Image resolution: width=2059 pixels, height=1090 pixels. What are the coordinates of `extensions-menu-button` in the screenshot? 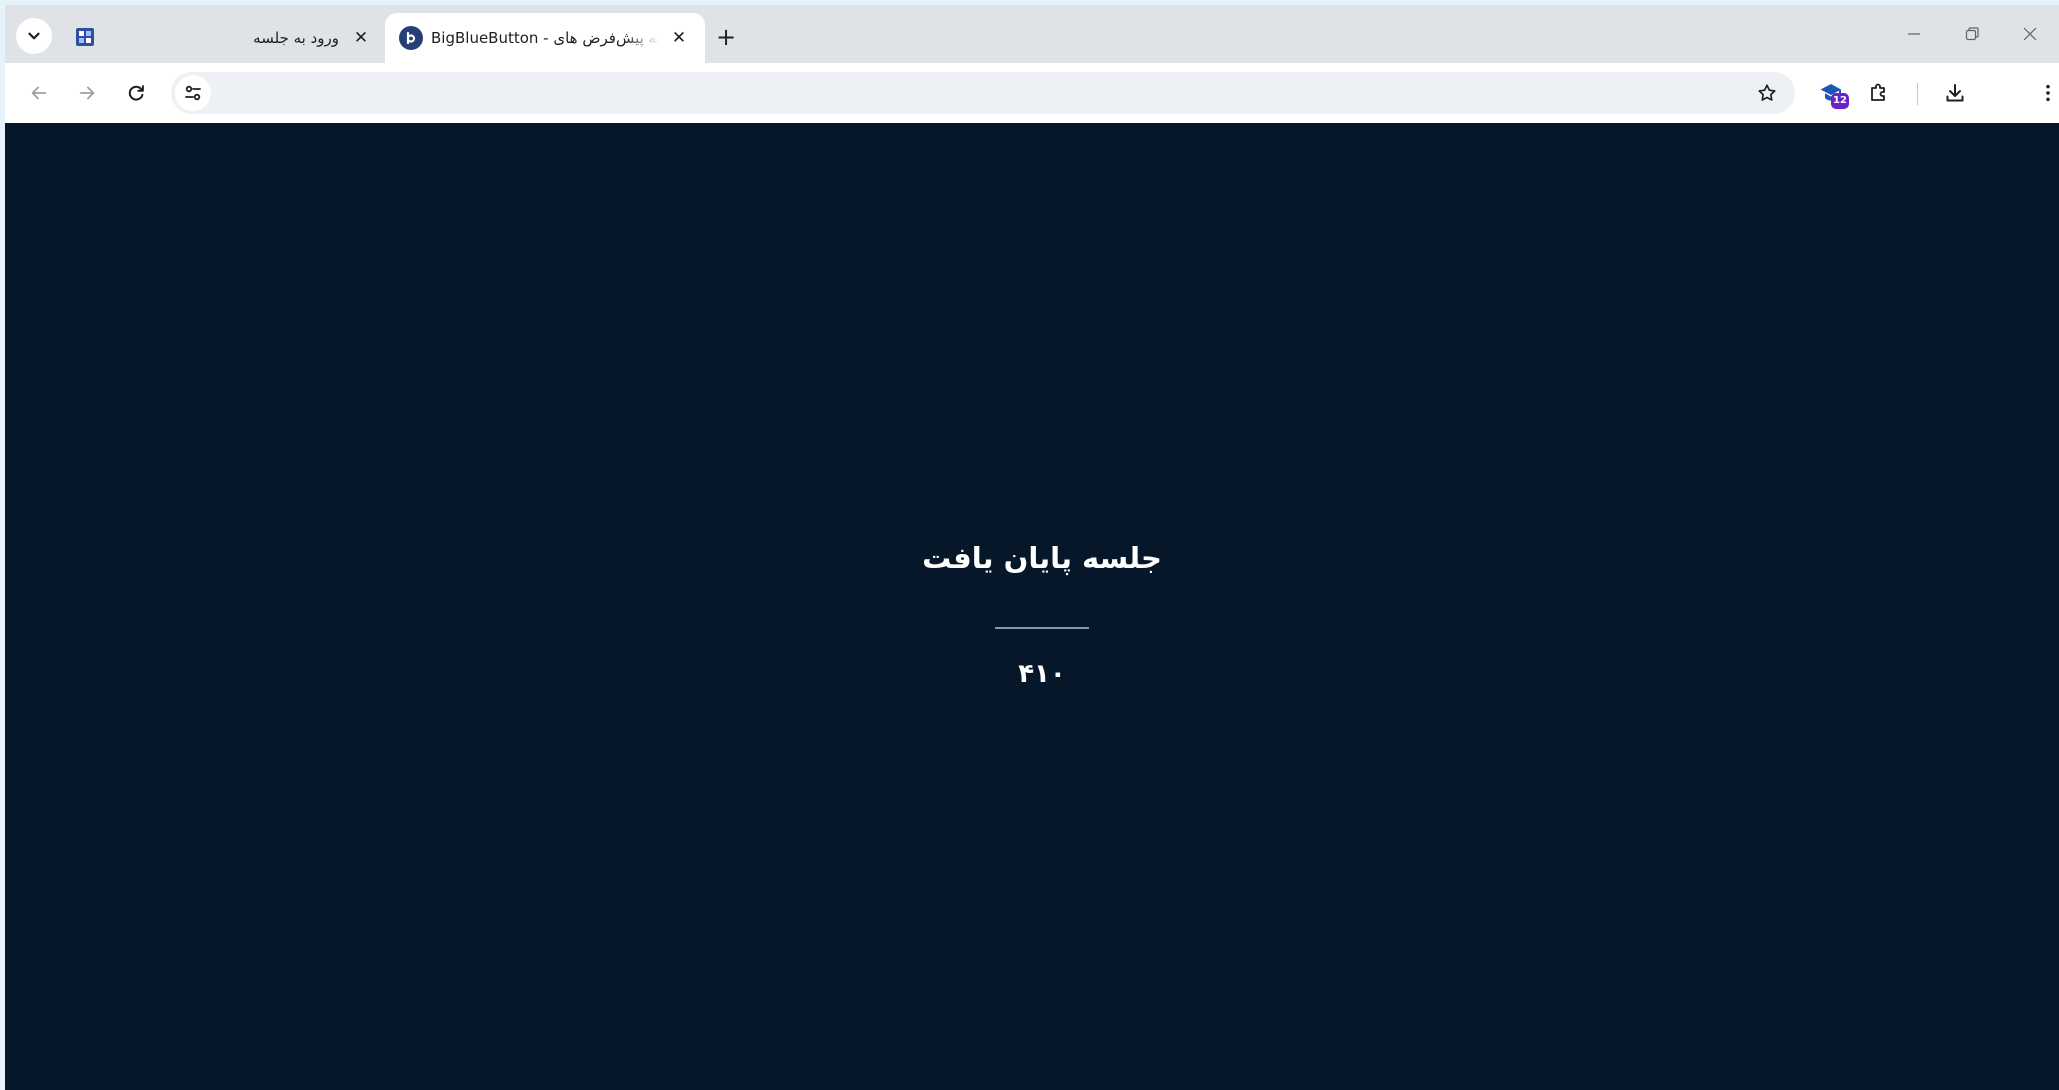 It's located at (1879, 93).